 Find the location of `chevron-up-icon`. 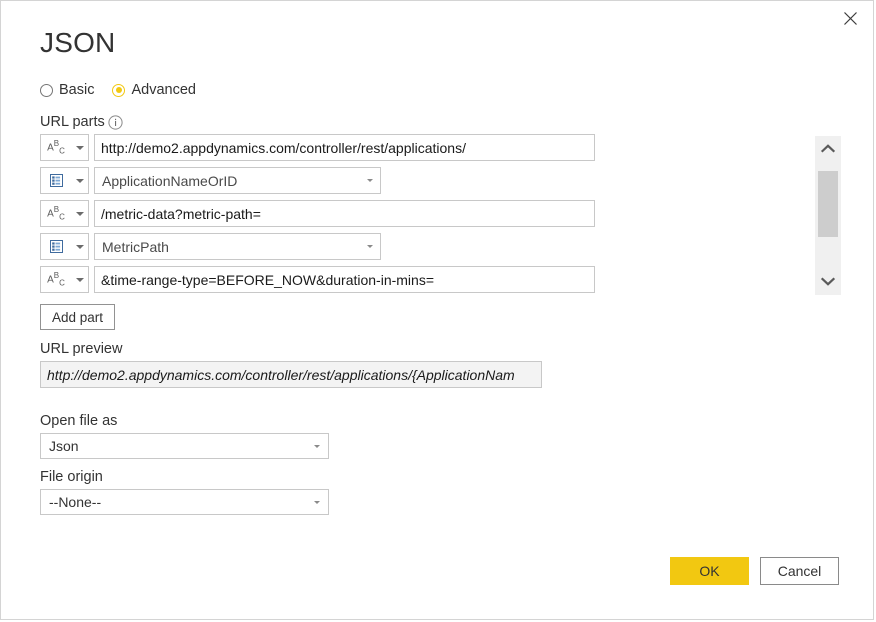

chevron-up-icon is located at coordinates (828, 149).